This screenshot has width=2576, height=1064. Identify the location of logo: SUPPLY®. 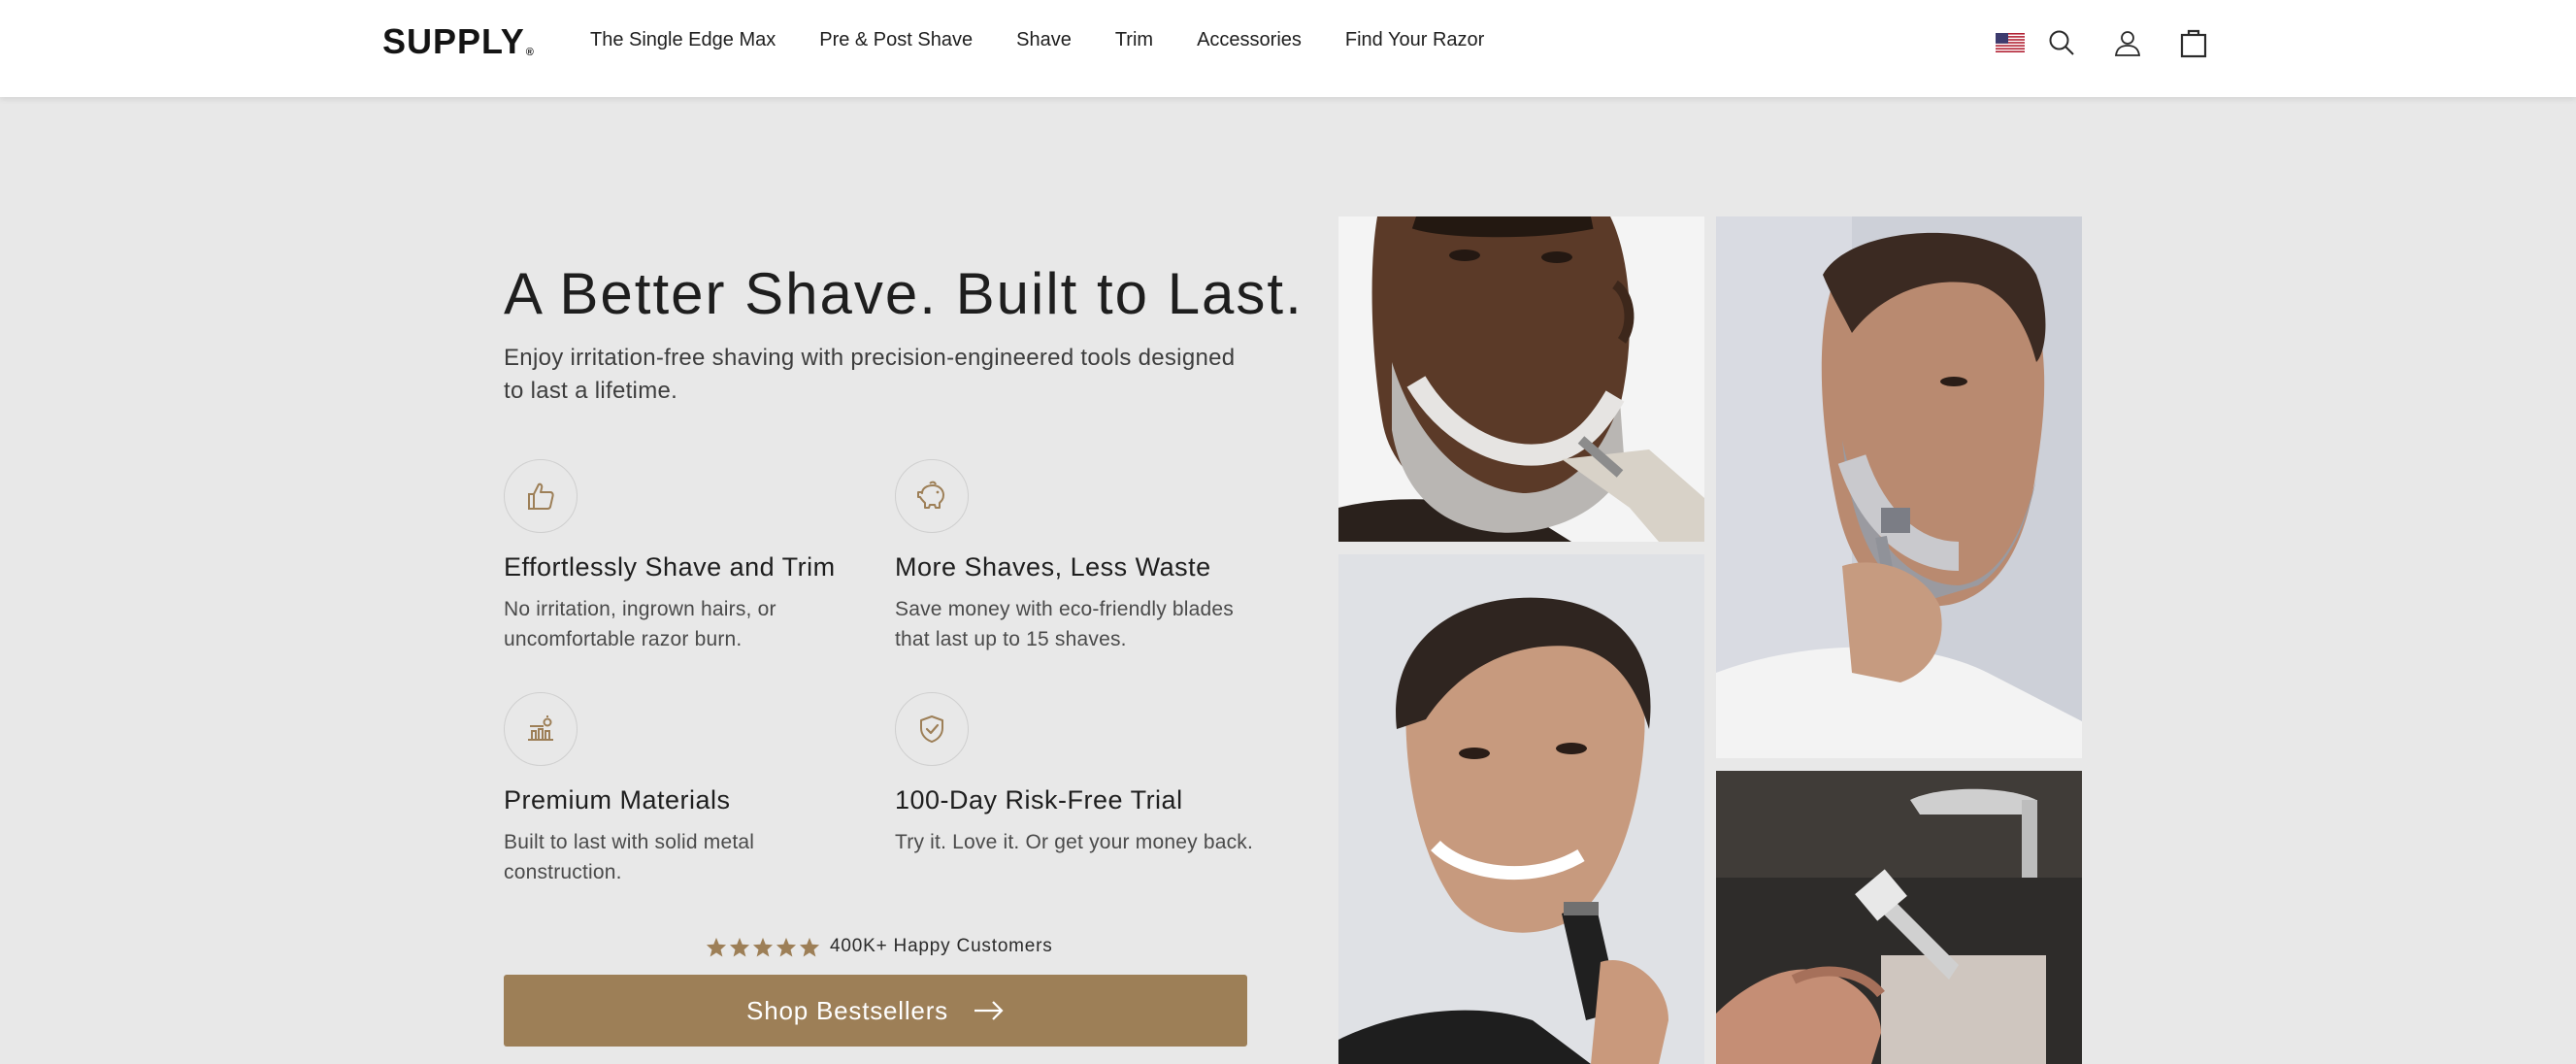
(458, 41).